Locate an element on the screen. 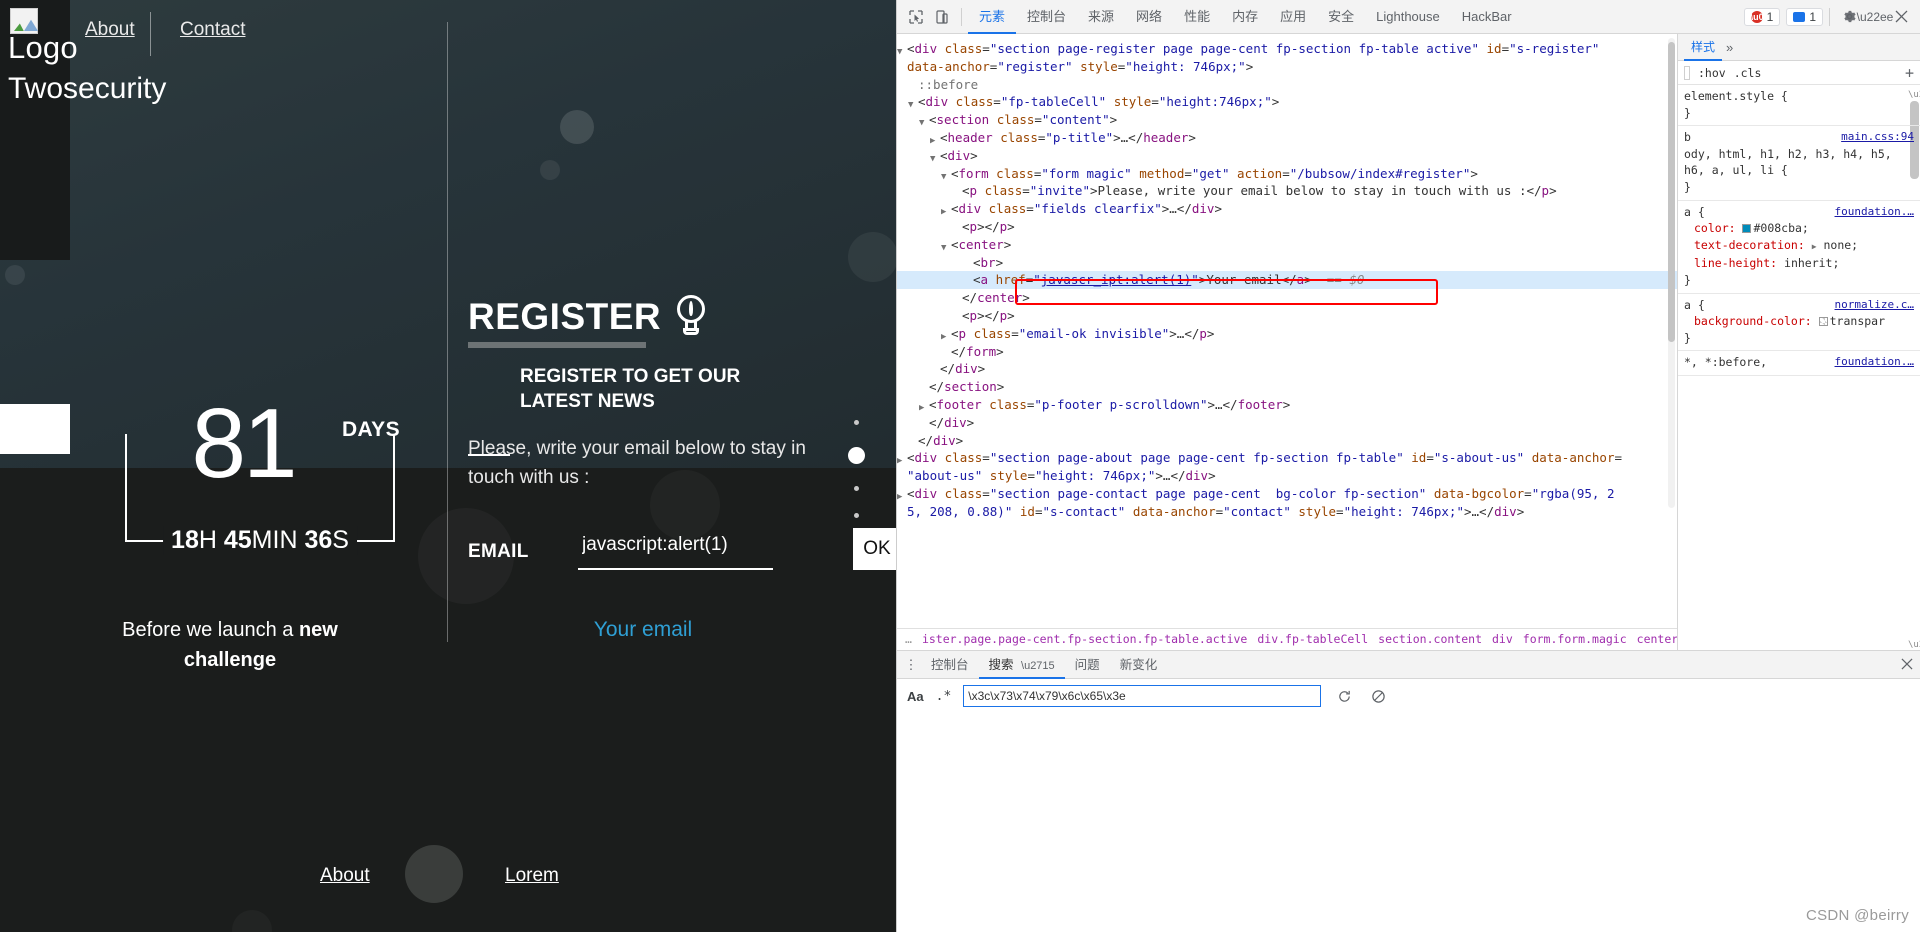  css-value: #008cba; is located at coordinates (1780, 228).